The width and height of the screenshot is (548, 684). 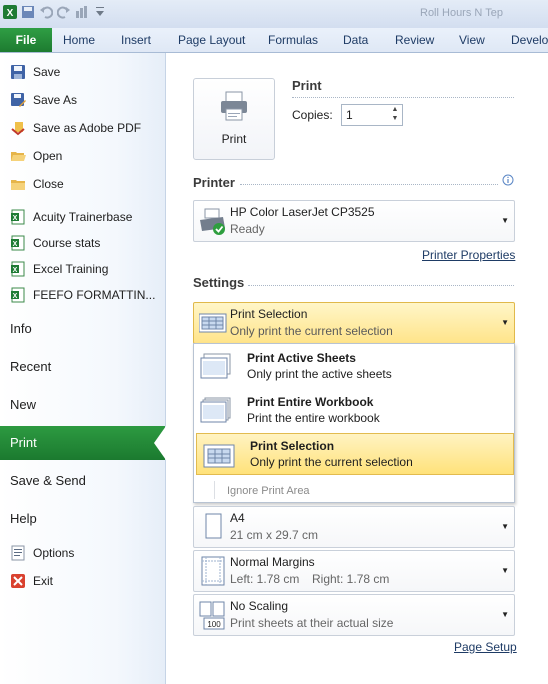 What do you see at coordinates (46, 12) in the screenshot?
I see `undo-icon` at bounding box center [46, 12].